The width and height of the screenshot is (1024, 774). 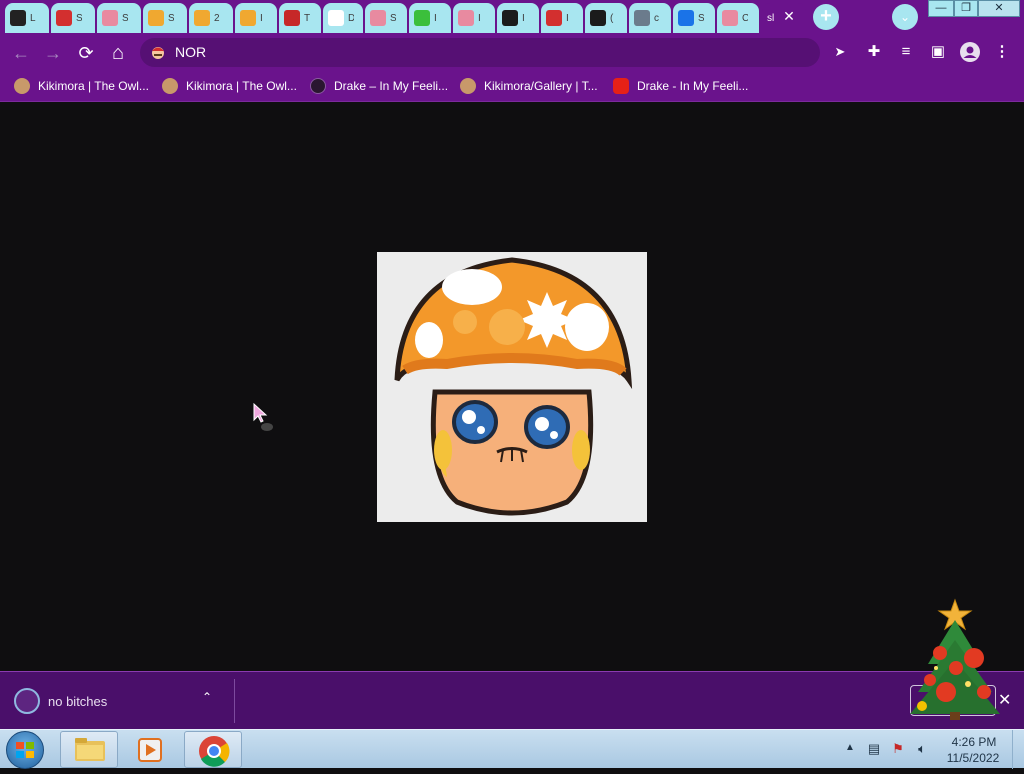 What do you see at coordinates (789, 16) in the screenshot?
I see `tab-close-icon: ✕` at bounding box center [789, 16].